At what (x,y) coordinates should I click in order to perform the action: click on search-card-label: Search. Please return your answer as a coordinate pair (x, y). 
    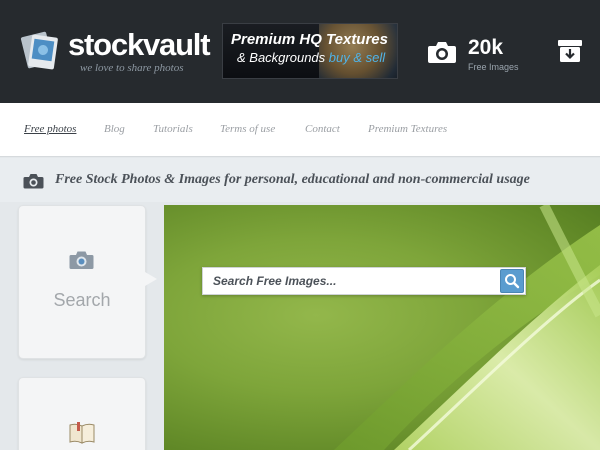
    Looking at the image, I should click on (82, 300).